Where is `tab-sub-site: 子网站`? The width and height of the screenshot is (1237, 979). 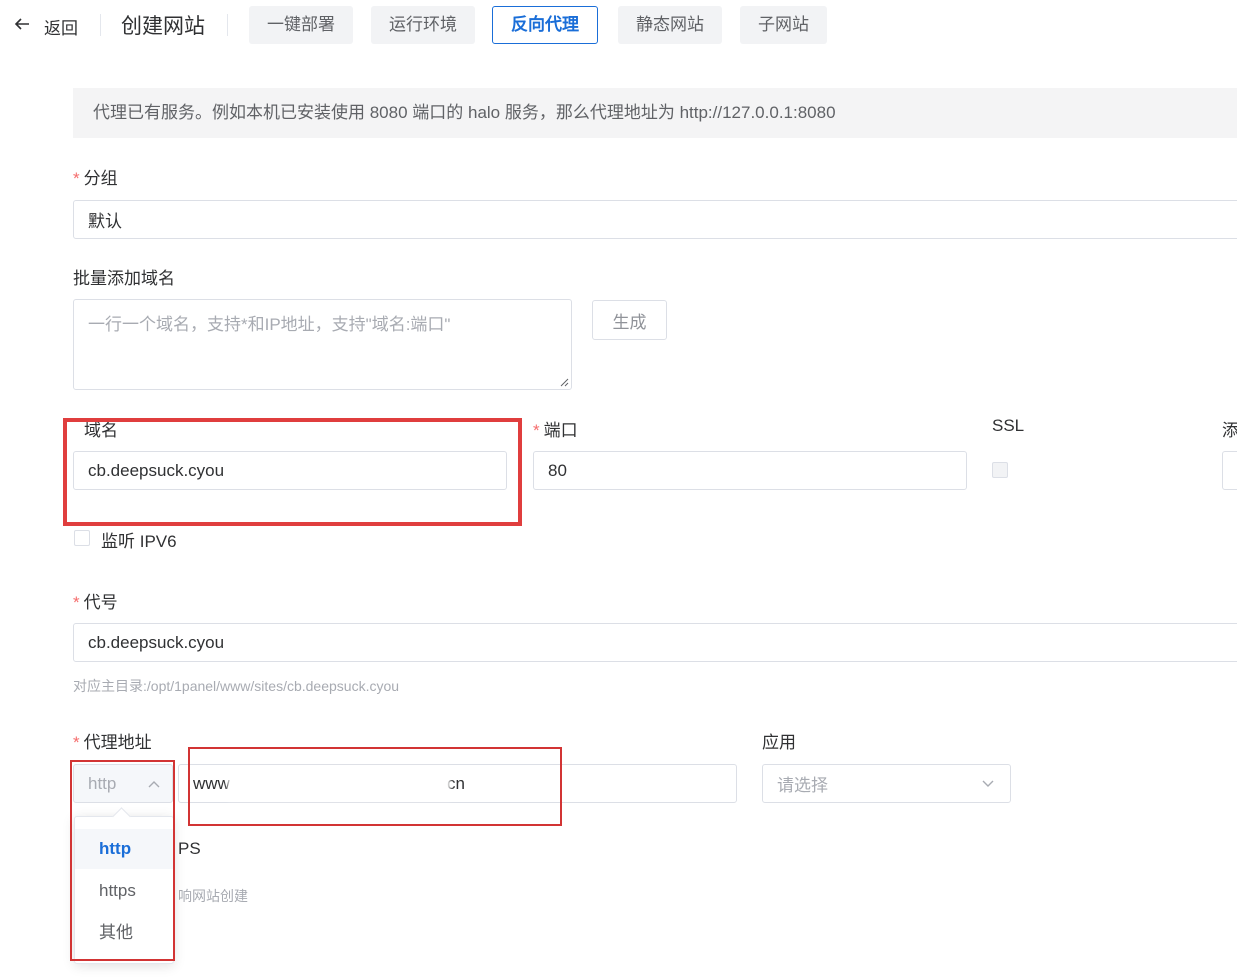
tab-sub-site: 子网站 is located at coordinates (783, 25).